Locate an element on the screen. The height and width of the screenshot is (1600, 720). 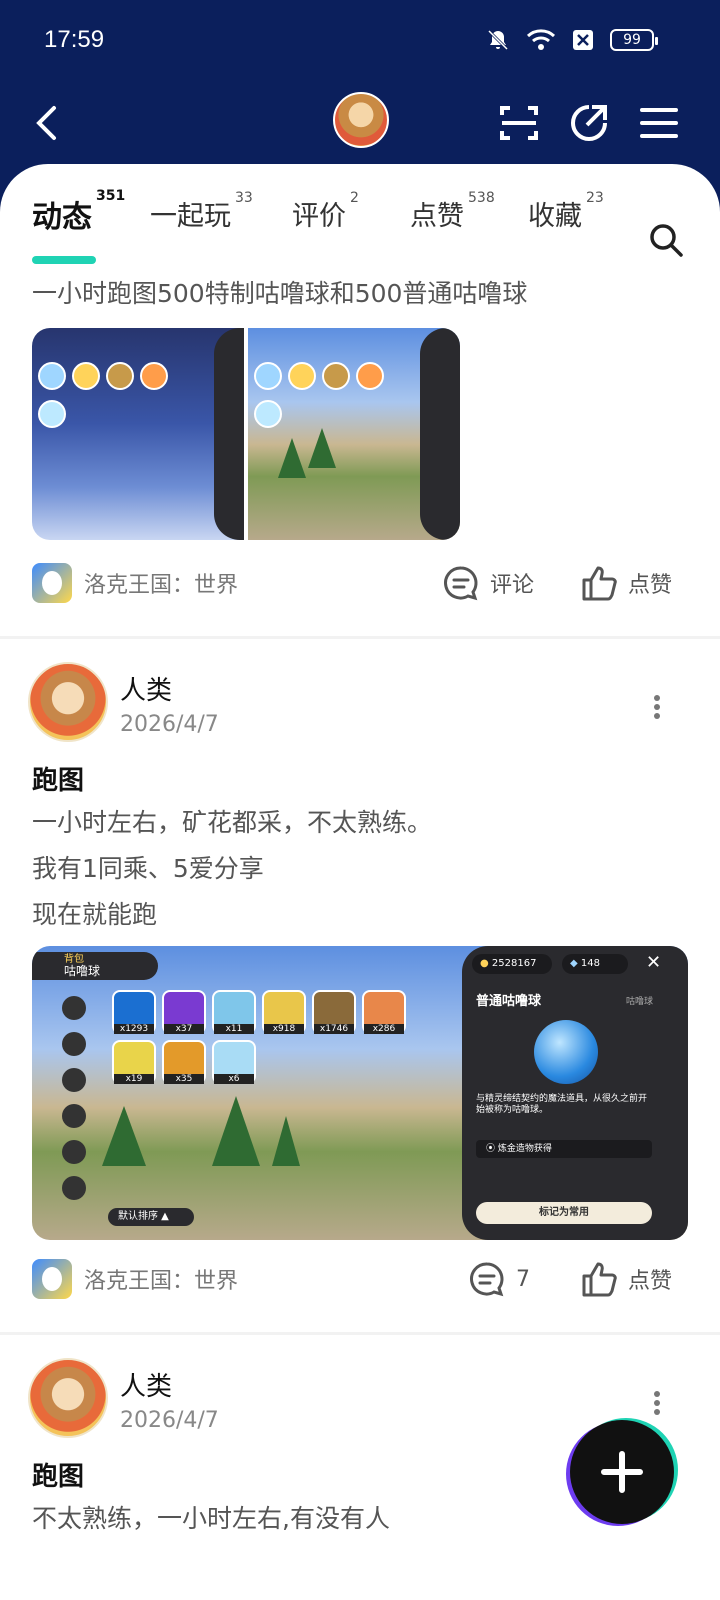
item-slot: x1746 is located at coordinates (334, 1012).